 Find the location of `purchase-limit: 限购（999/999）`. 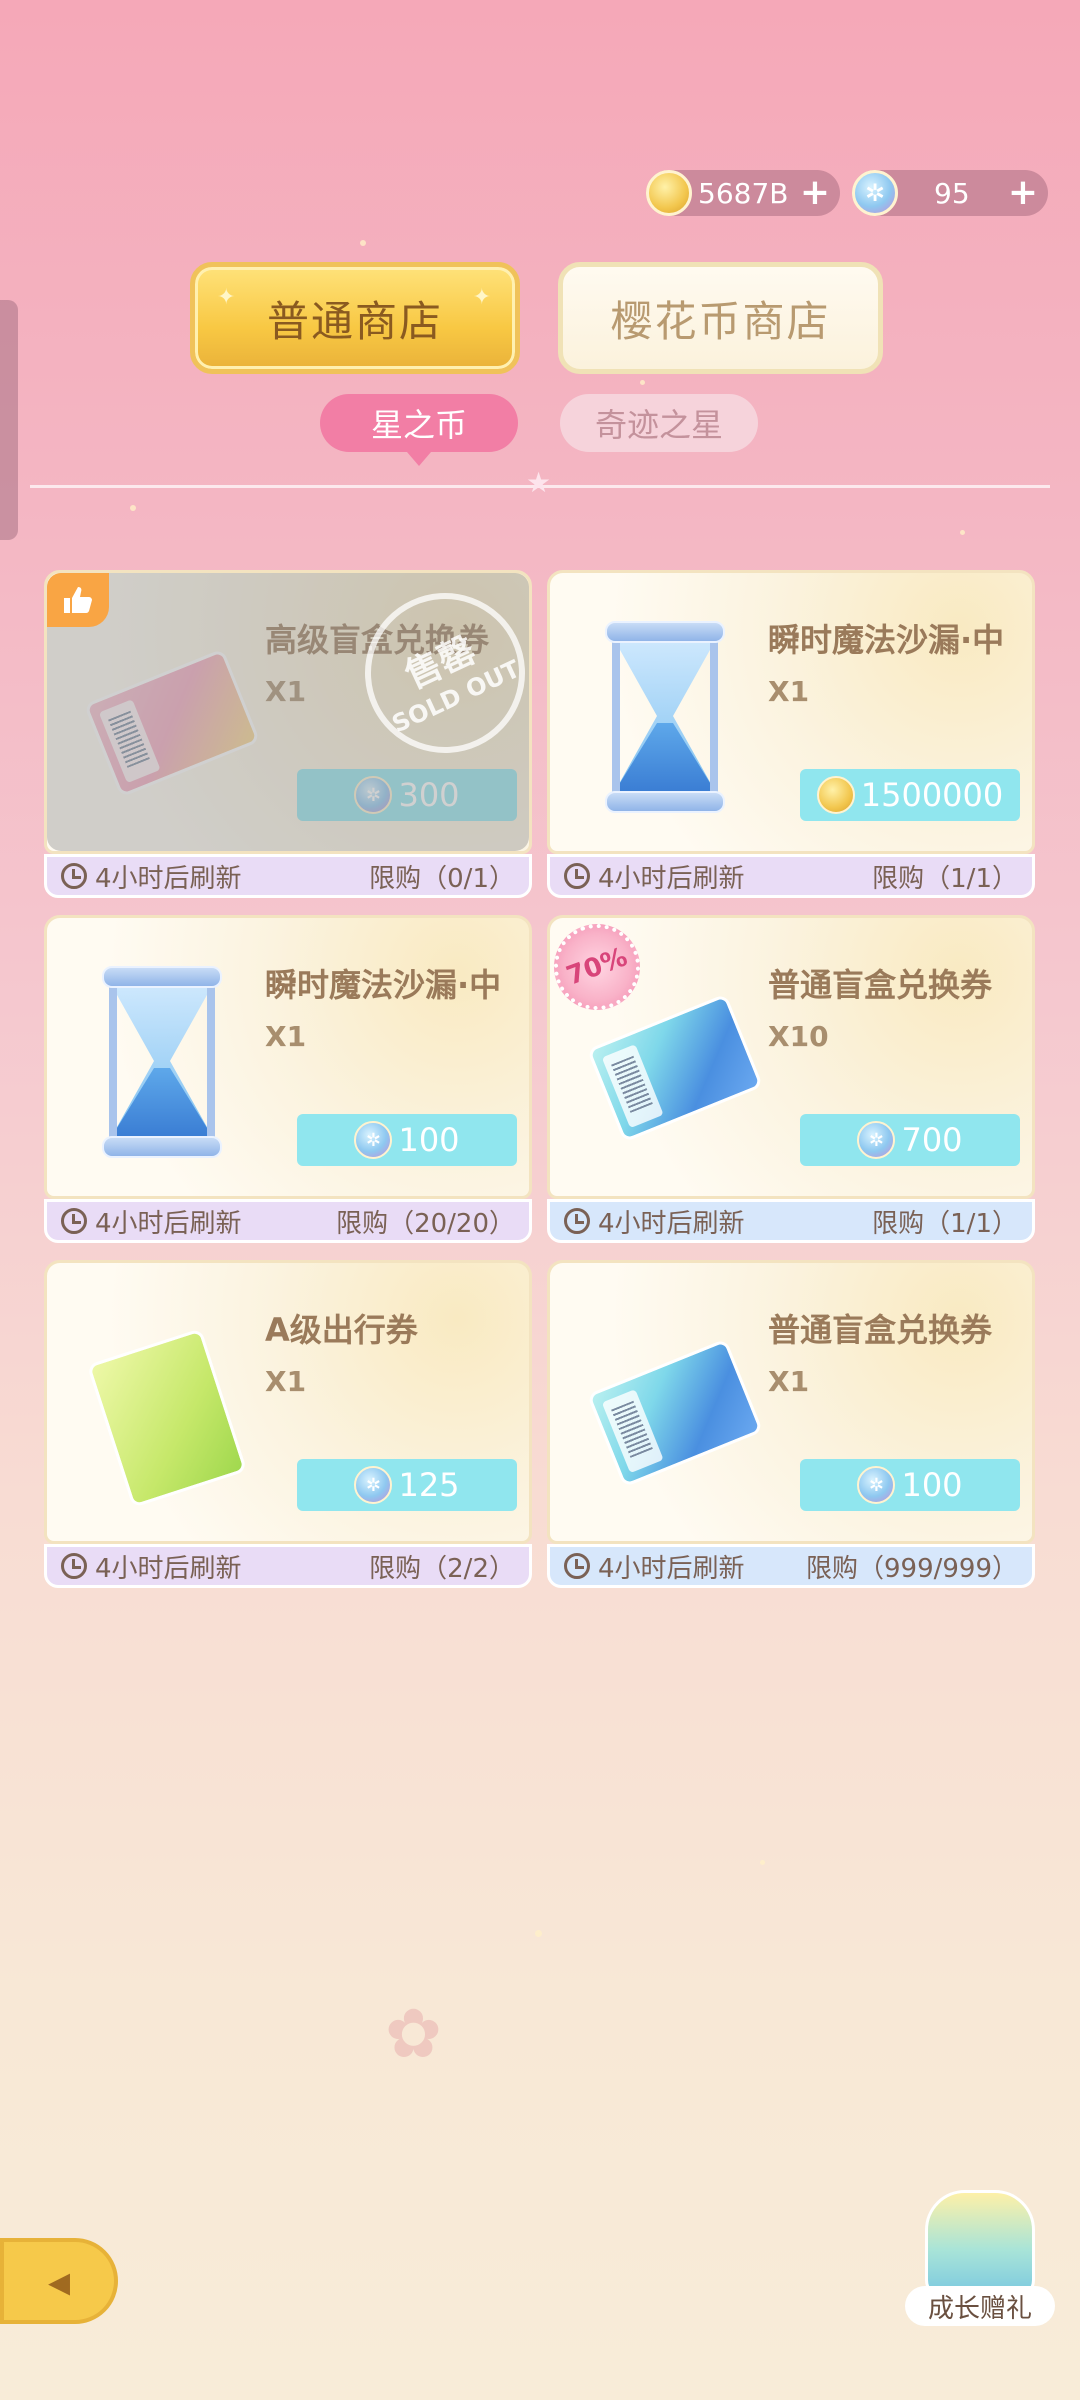

purchase-limit: 限购（999/999） is located at coordinates (911, 1568).